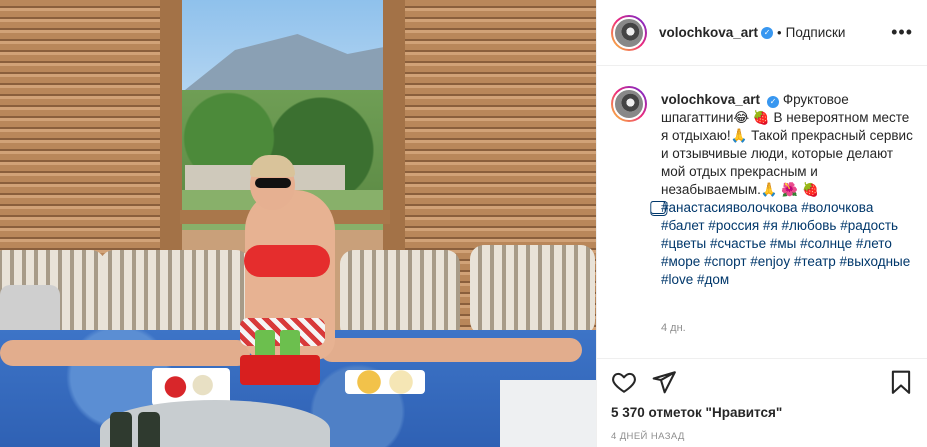 Image resolution: width=927 pixels, height=447 pixels. I want to click on bookmark-icon, so click(901, 382).